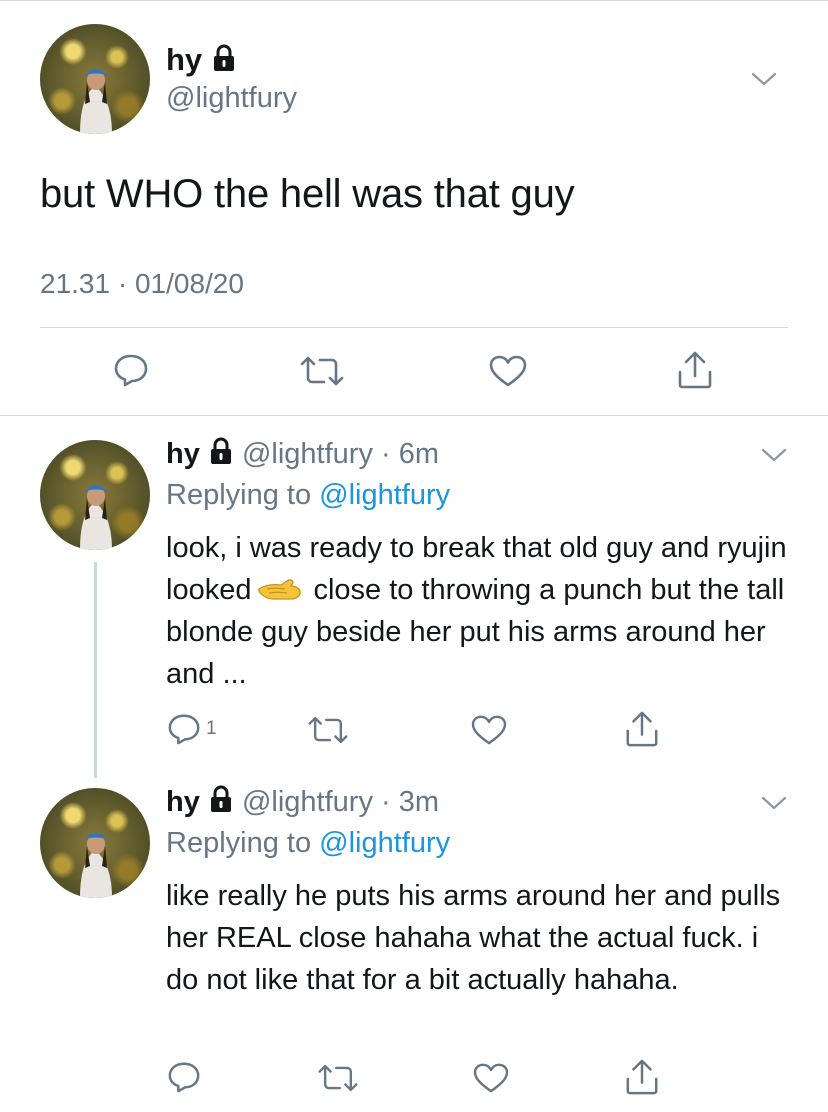 The width and height of the screenshot is (828, 1112). I want to click on handle: @lightfury, so click(231, 98).